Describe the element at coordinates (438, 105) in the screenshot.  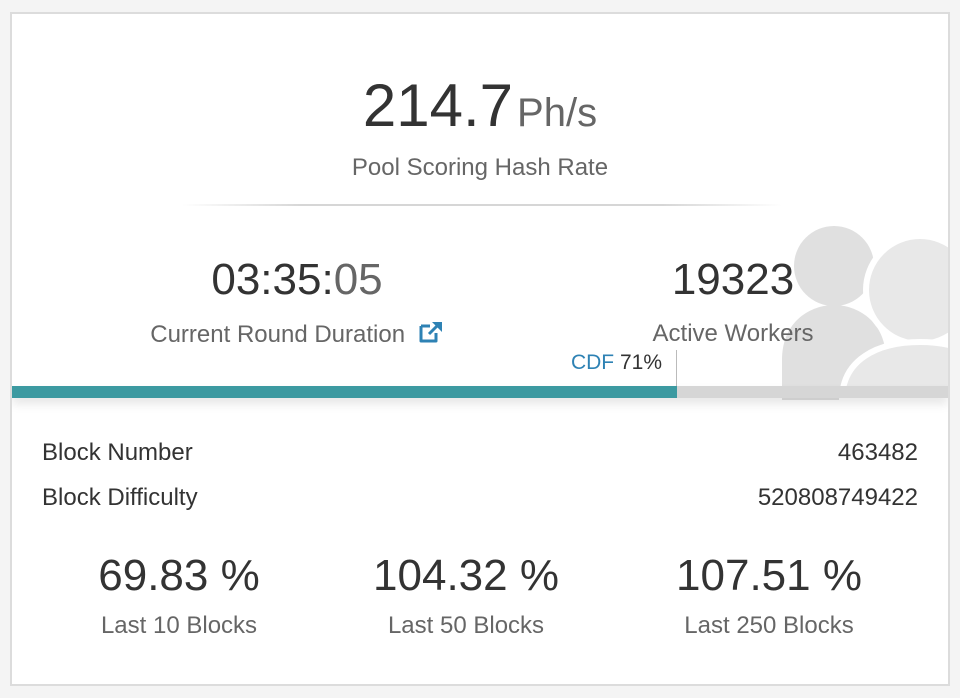
I see `hashrate-value: 214.7` at that location.